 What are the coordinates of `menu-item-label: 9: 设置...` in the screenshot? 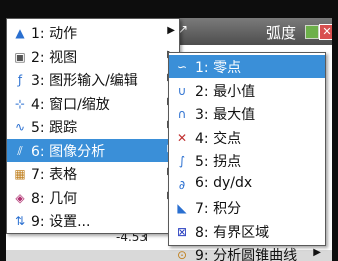 It's located at (61, 222).